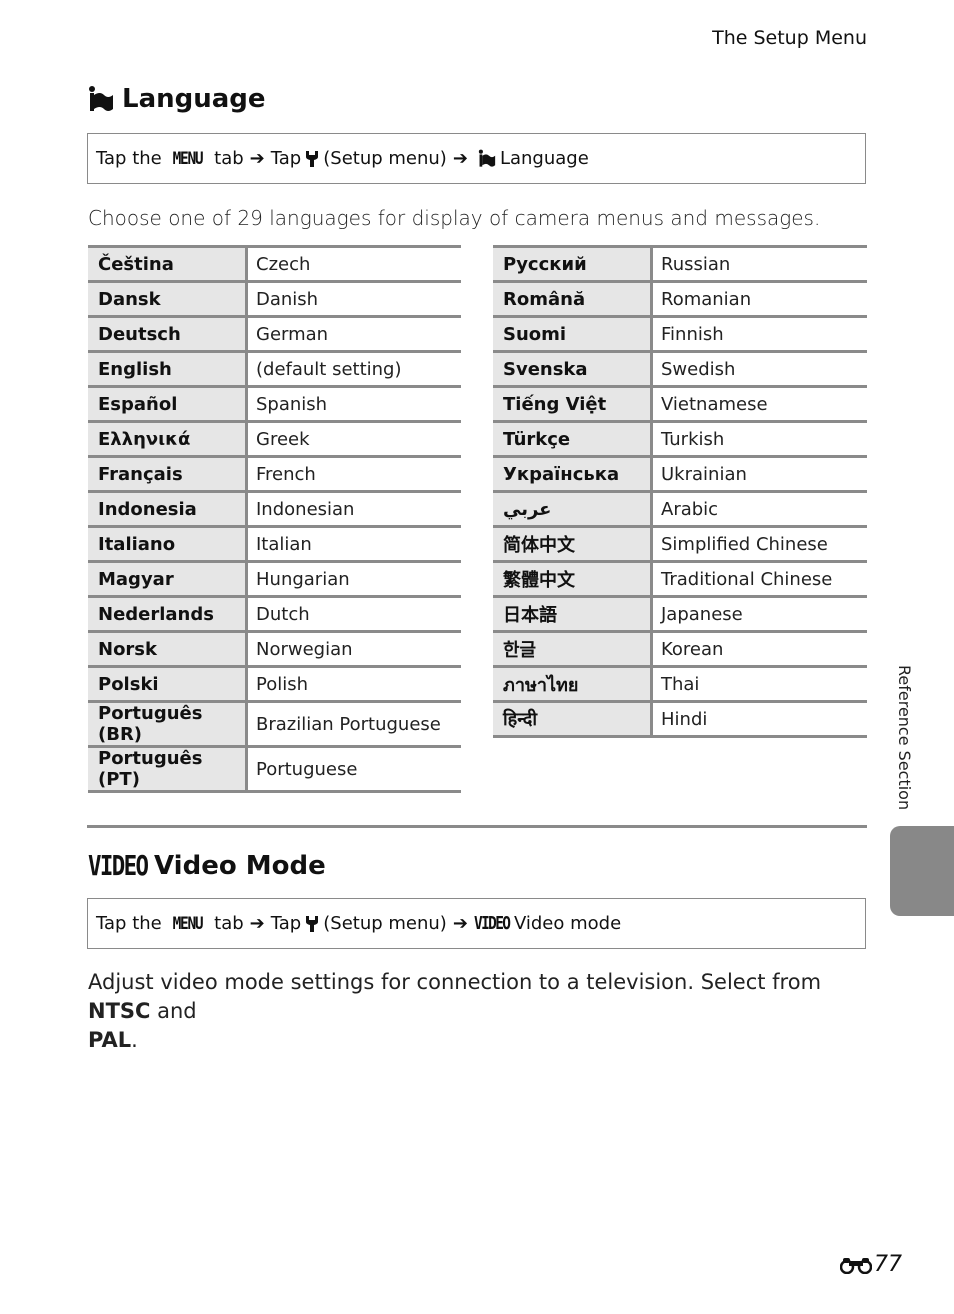  I want to click on page-number-value: 77, so click(888, 1264).